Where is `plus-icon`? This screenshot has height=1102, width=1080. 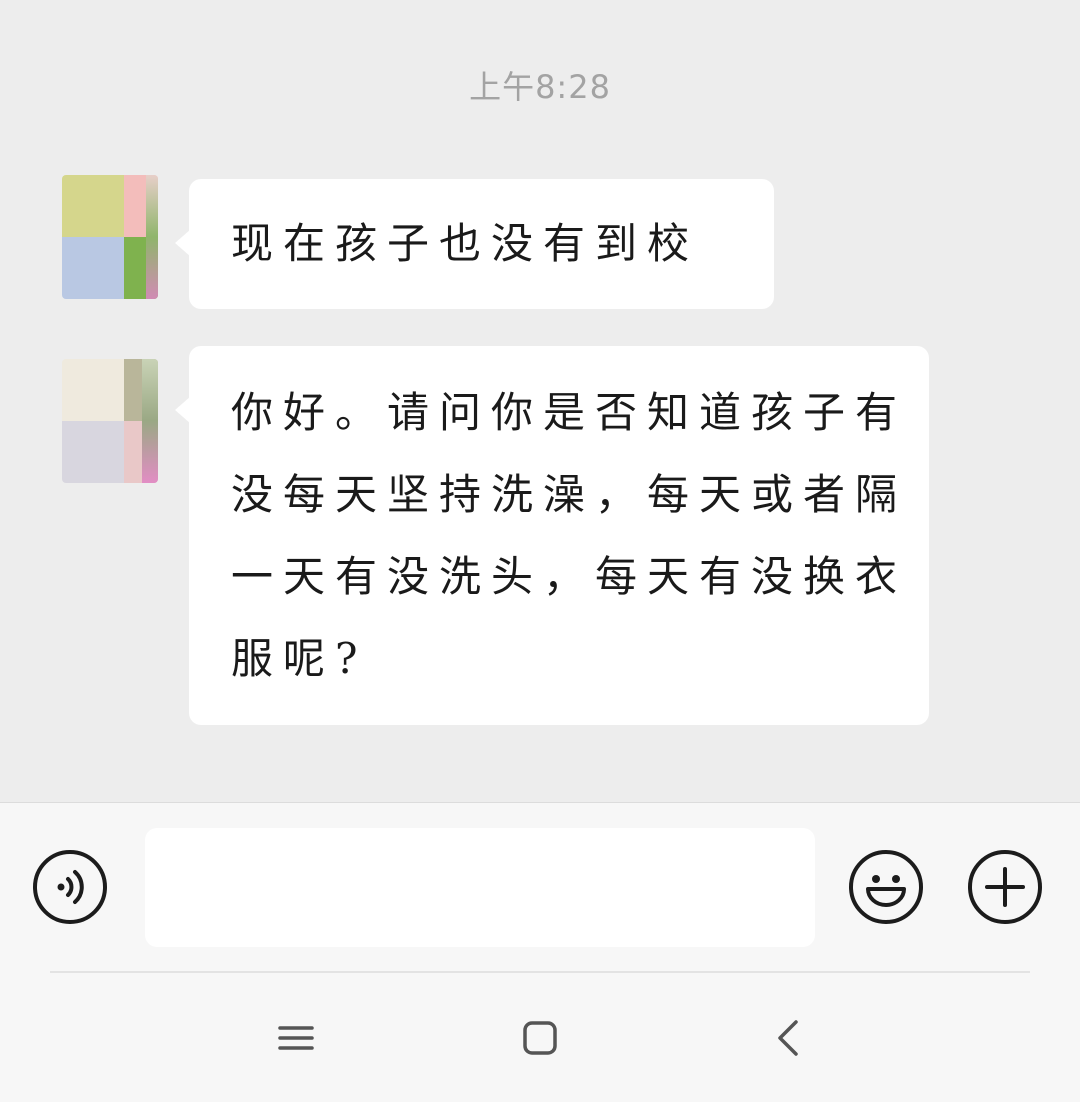 plus-icon is located at coordinates (1005, 887).